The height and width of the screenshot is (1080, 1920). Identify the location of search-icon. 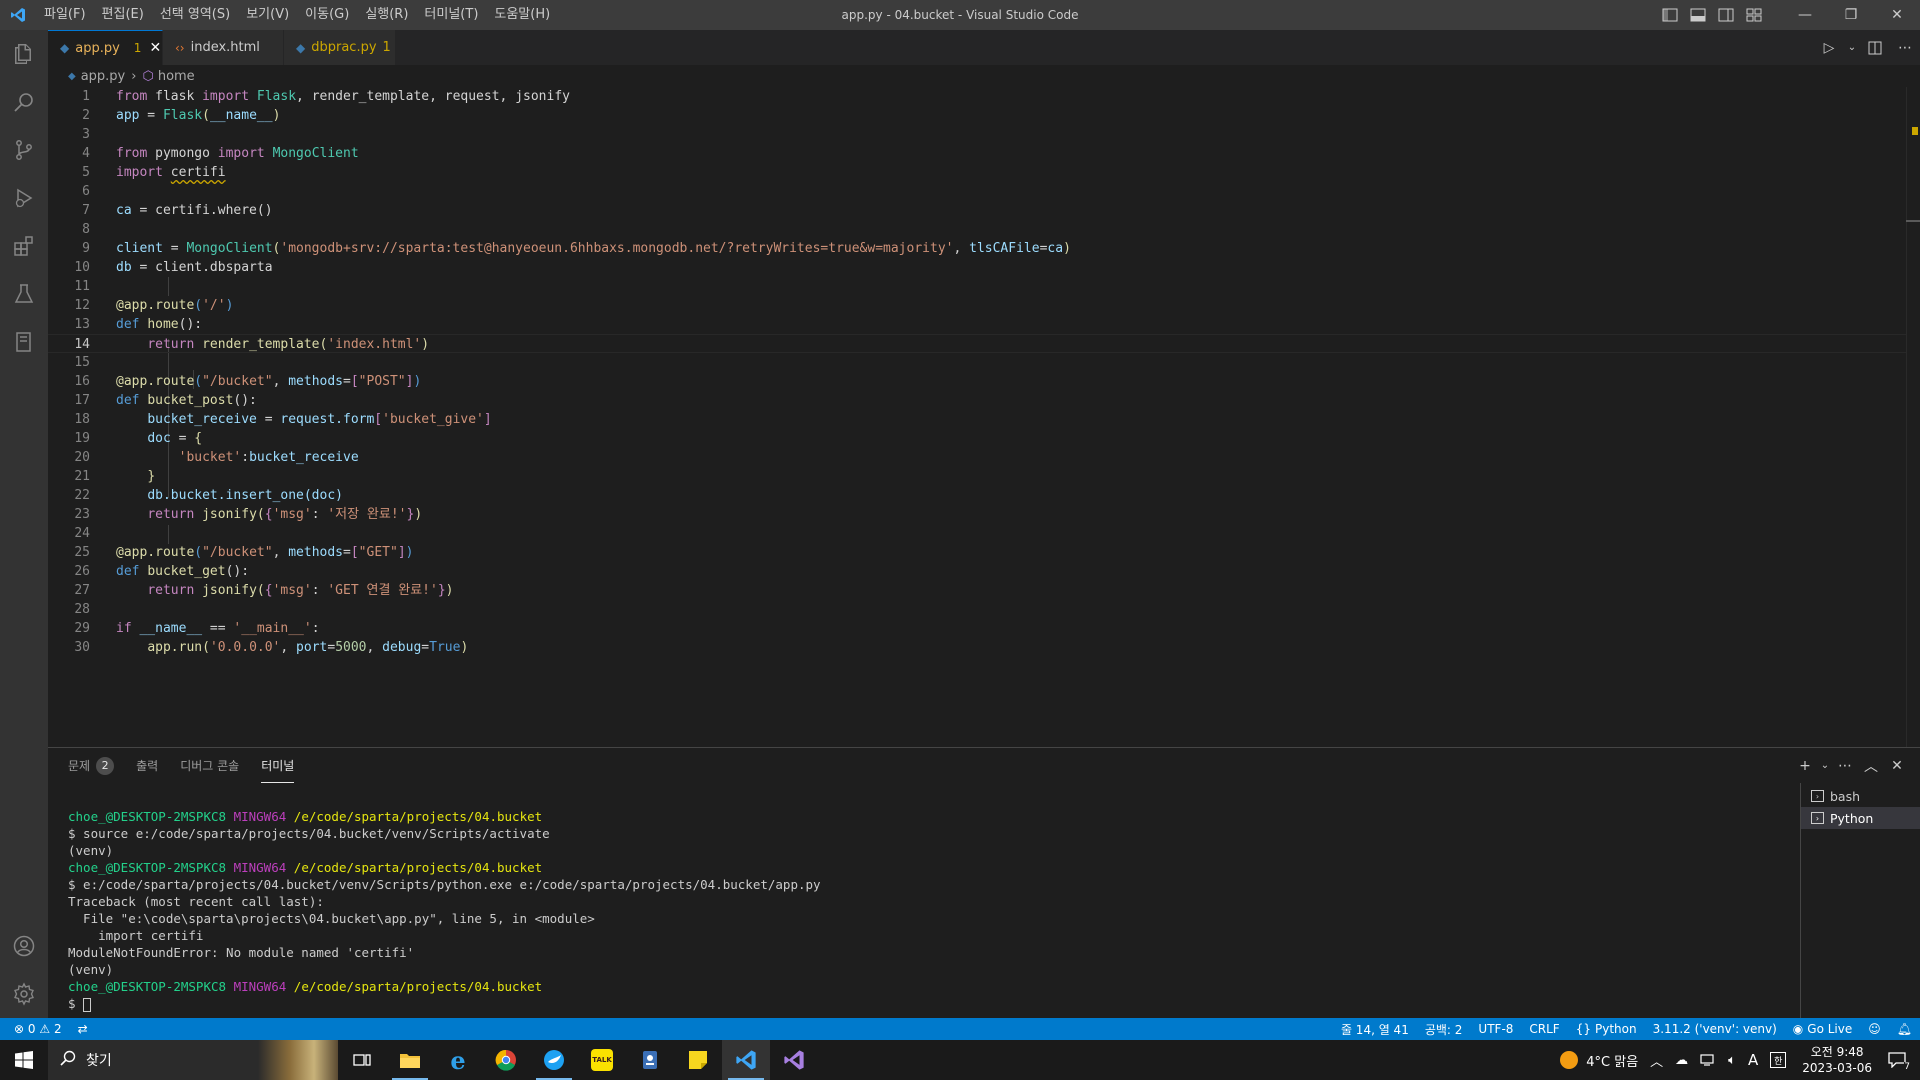
(24, 102).